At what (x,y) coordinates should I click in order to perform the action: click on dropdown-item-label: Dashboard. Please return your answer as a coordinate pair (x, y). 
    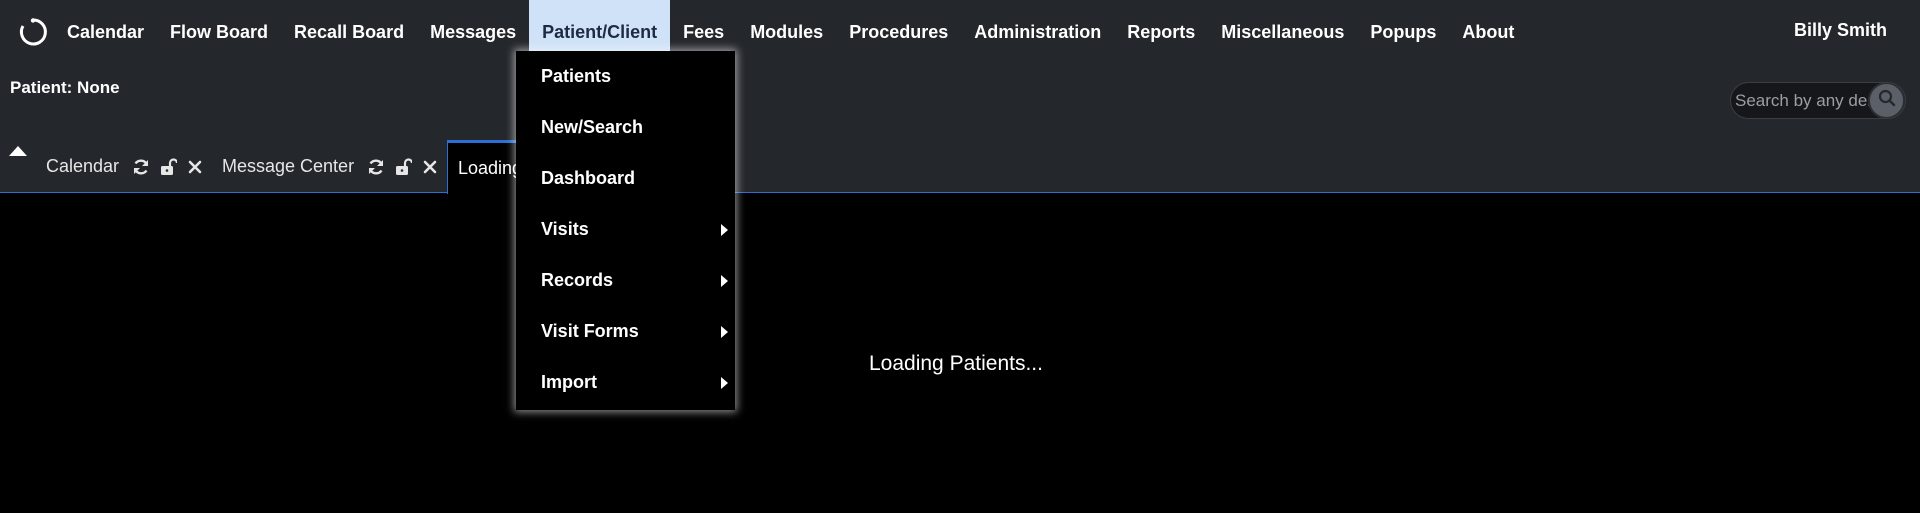
    Looking at the image, I should click on (588, 178).